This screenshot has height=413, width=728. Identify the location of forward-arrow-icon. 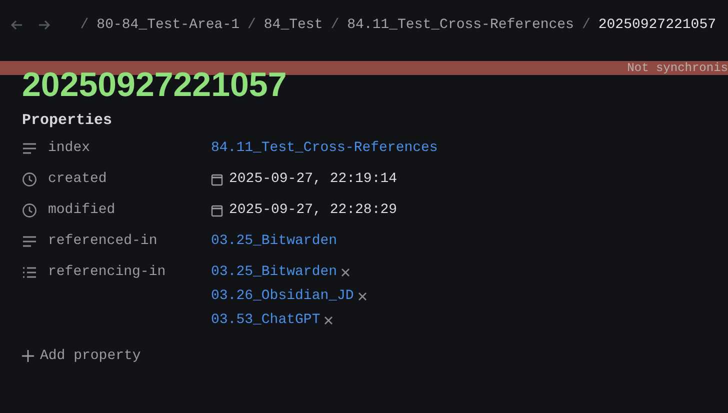
(44, 25).